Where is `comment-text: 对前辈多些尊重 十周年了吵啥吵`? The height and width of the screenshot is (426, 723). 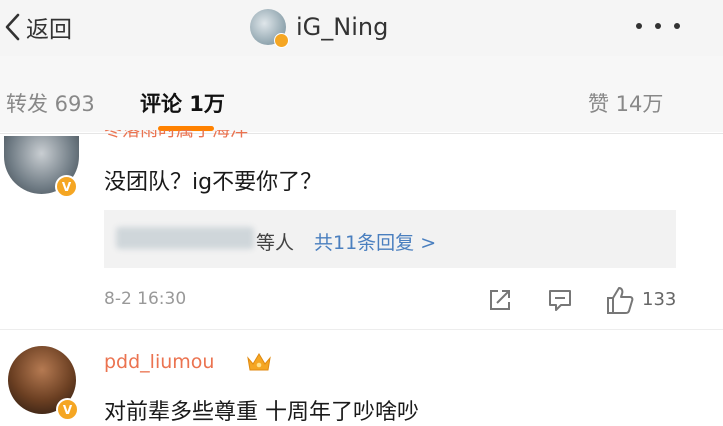 comment-text: 对前辈多些尊重 十周年了吵啥吵 is located at coordinates (261, 412).